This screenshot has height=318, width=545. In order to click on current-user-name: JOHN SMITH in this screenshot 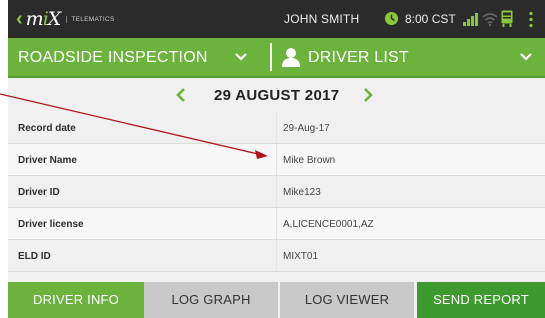, I will do `click(322, 19)`.